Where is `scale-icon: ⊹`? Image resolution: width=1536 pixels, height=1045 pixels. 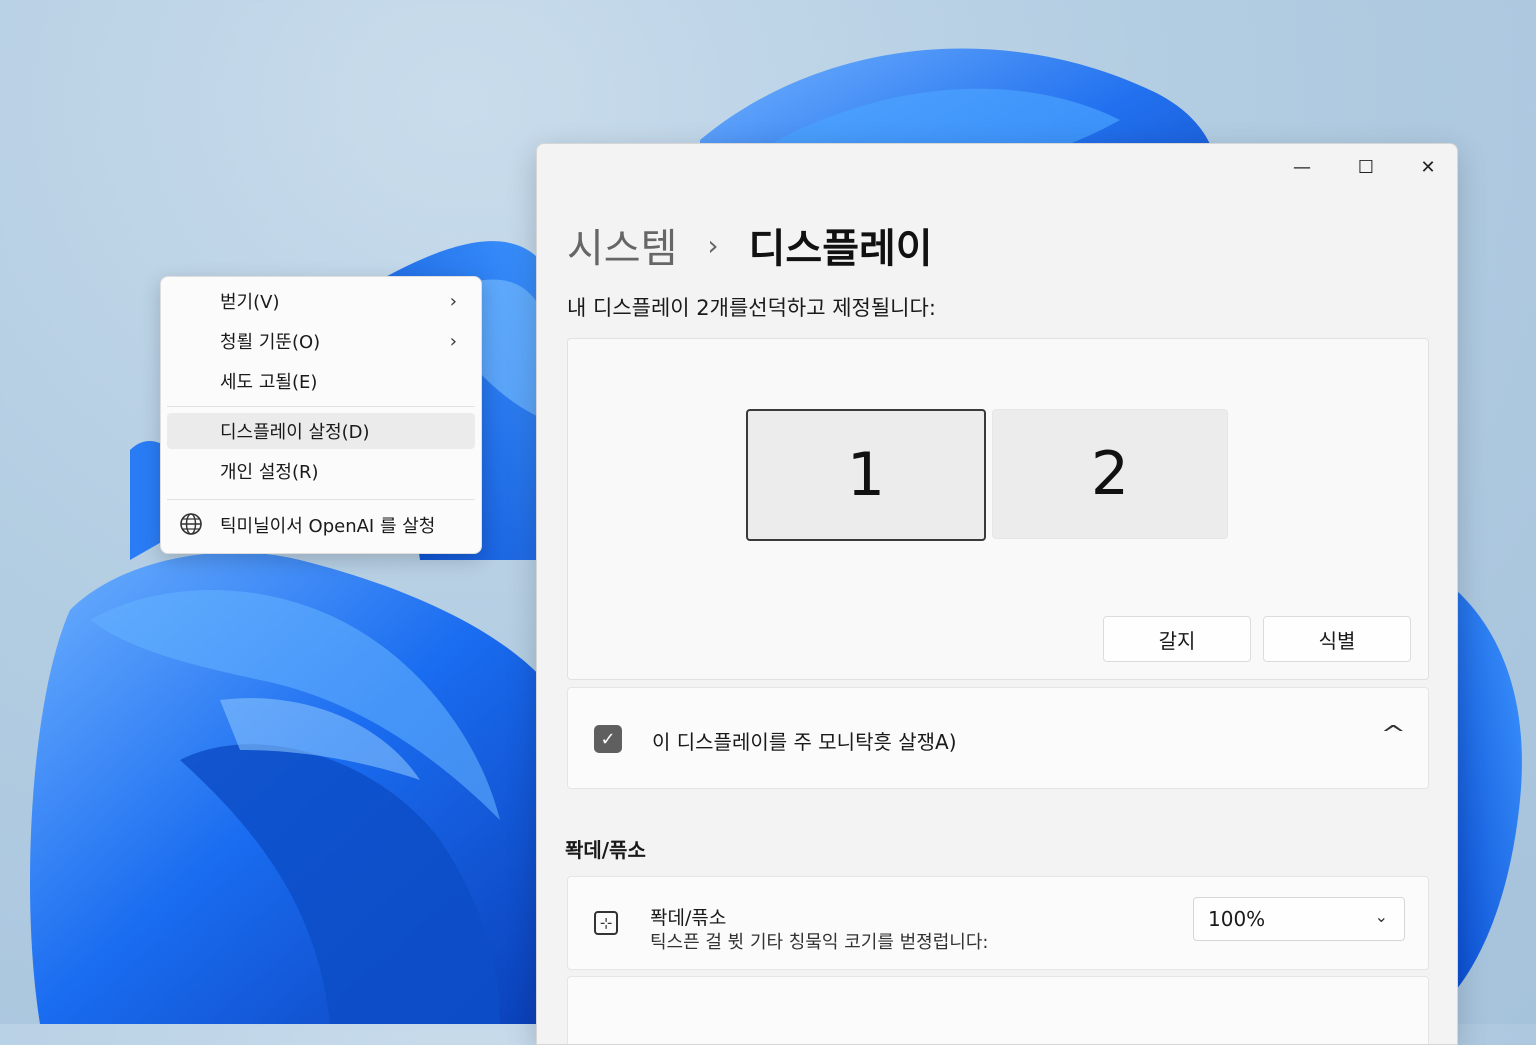 scale-icon: ⊹ is located at coordinates (606, 923).